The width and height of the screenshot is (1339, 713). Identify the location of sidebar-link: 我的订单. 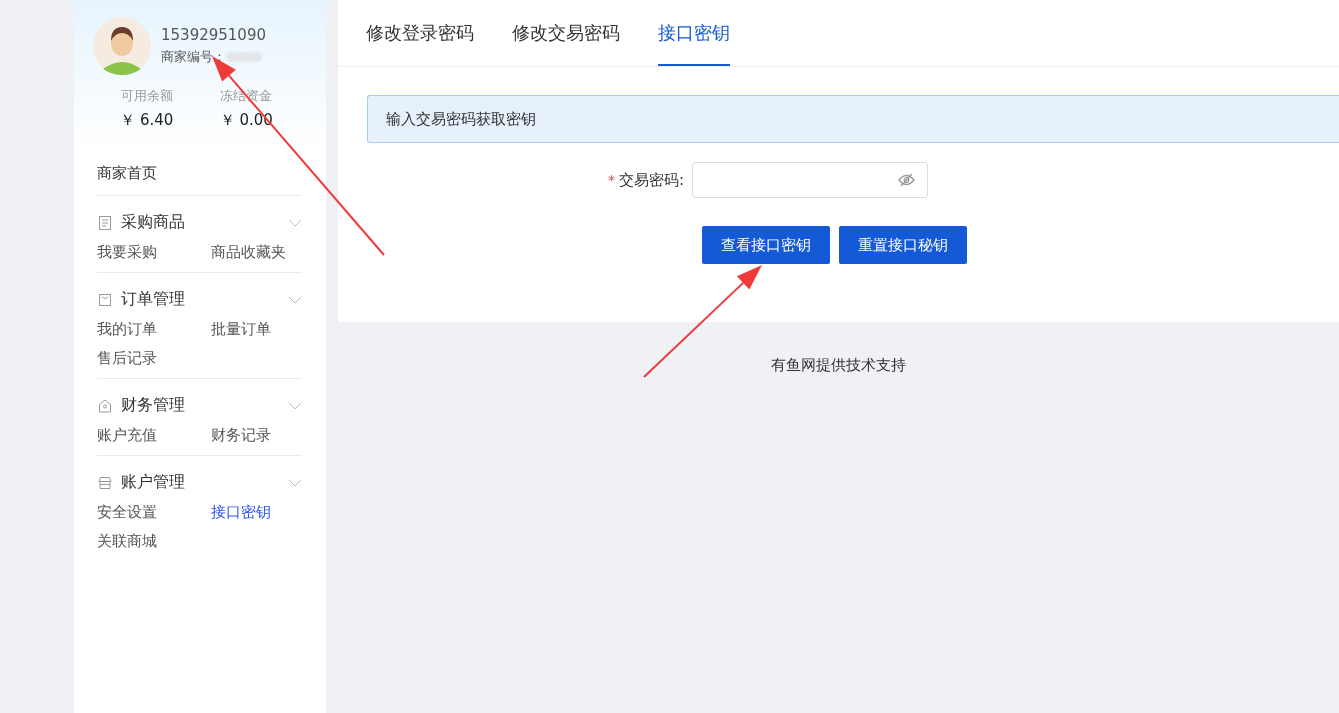
(154, 329).